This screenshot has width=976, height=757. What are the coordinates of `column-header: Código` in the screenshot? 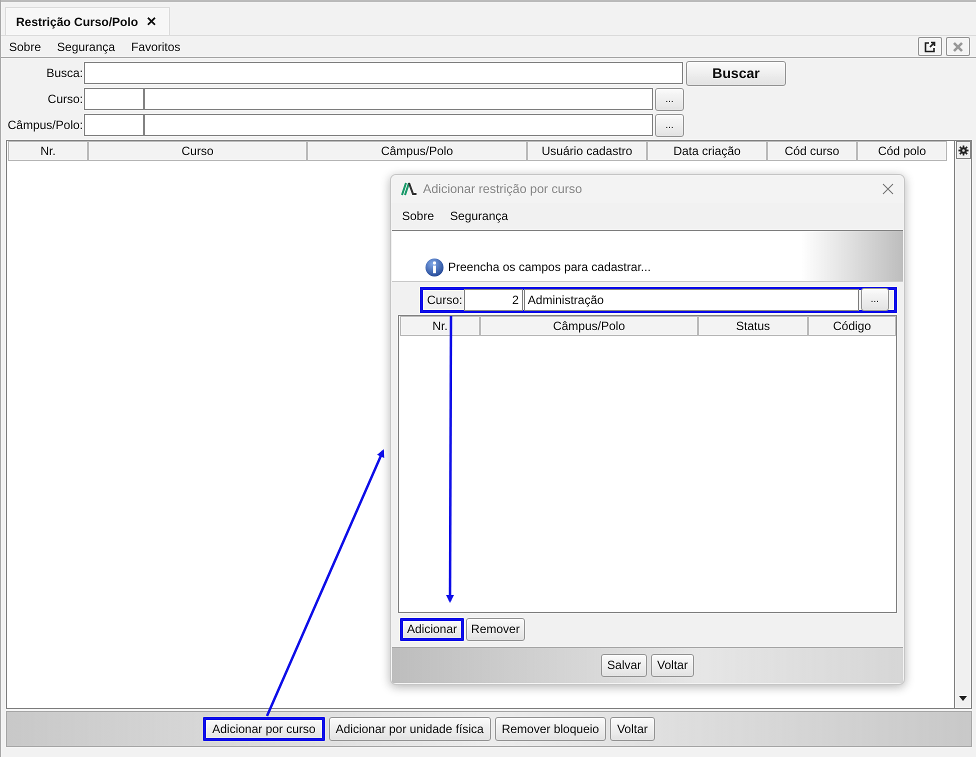 It's located at (852, 326).